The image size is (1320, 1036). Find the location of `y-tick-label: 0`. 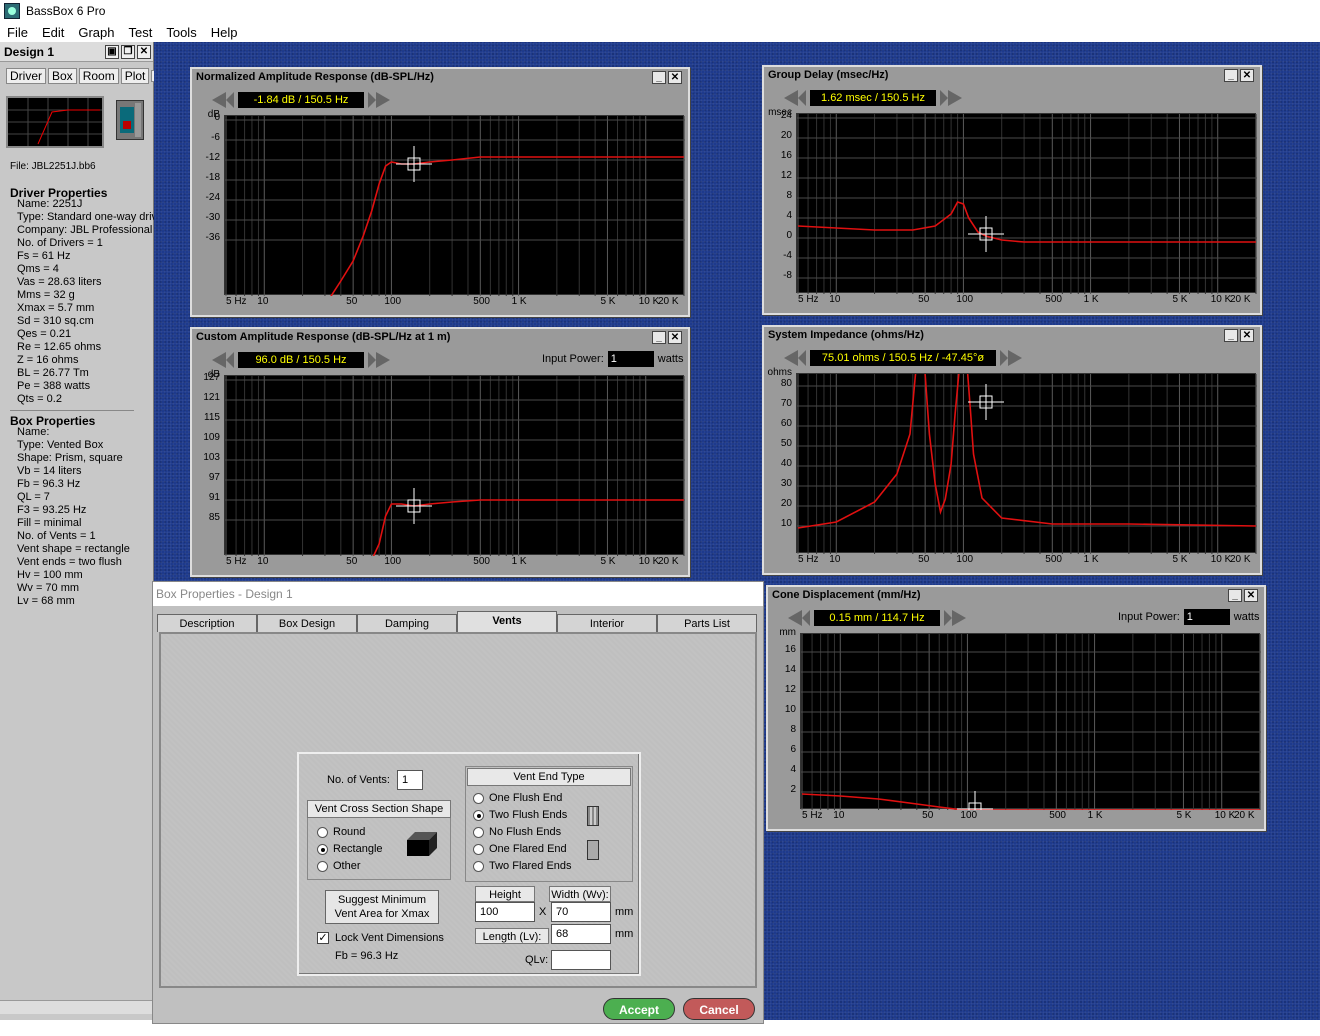

y-tick-label: 0 is located at coordinates (789, 235).